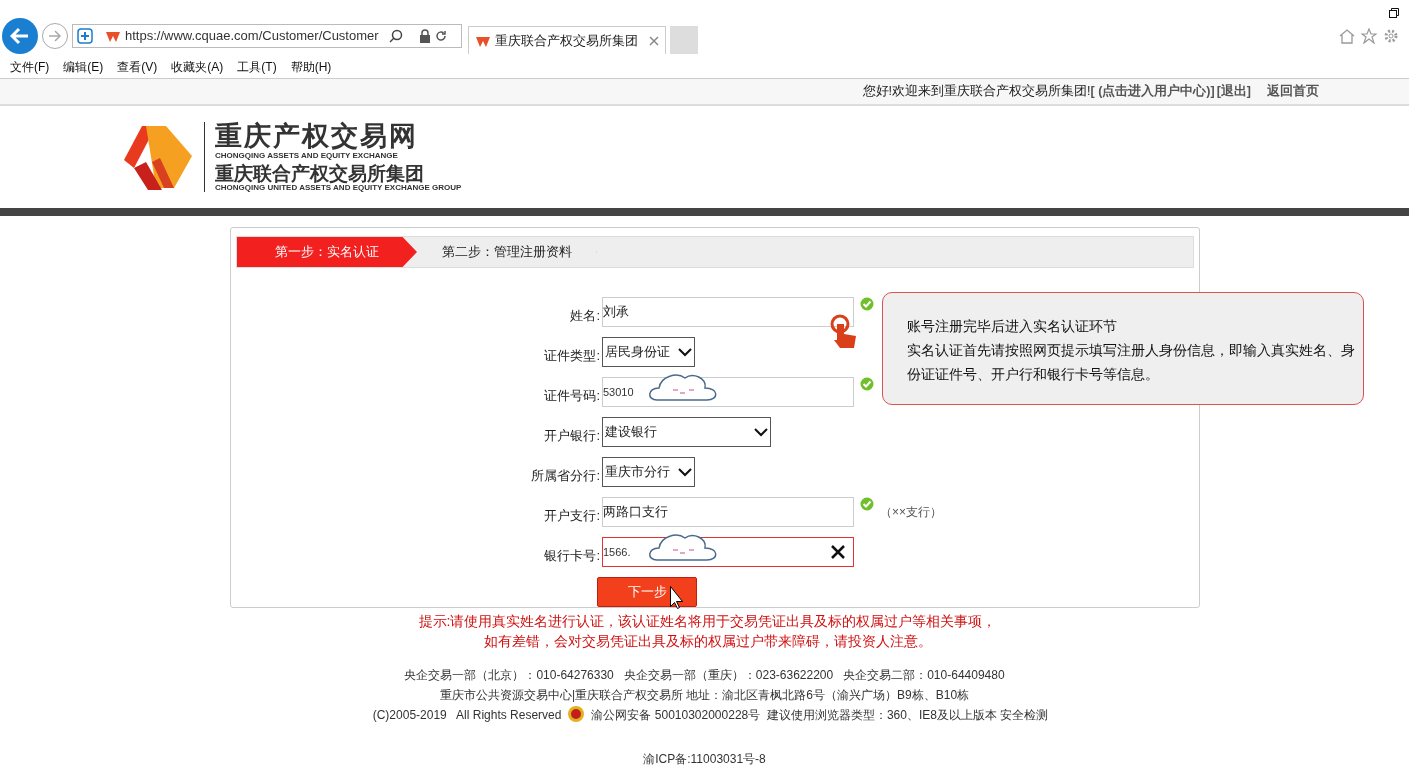  What do you see at coordinates (1347, 36) in the screenshot?
I see `home-icon` at bounding box center [1347, 36].